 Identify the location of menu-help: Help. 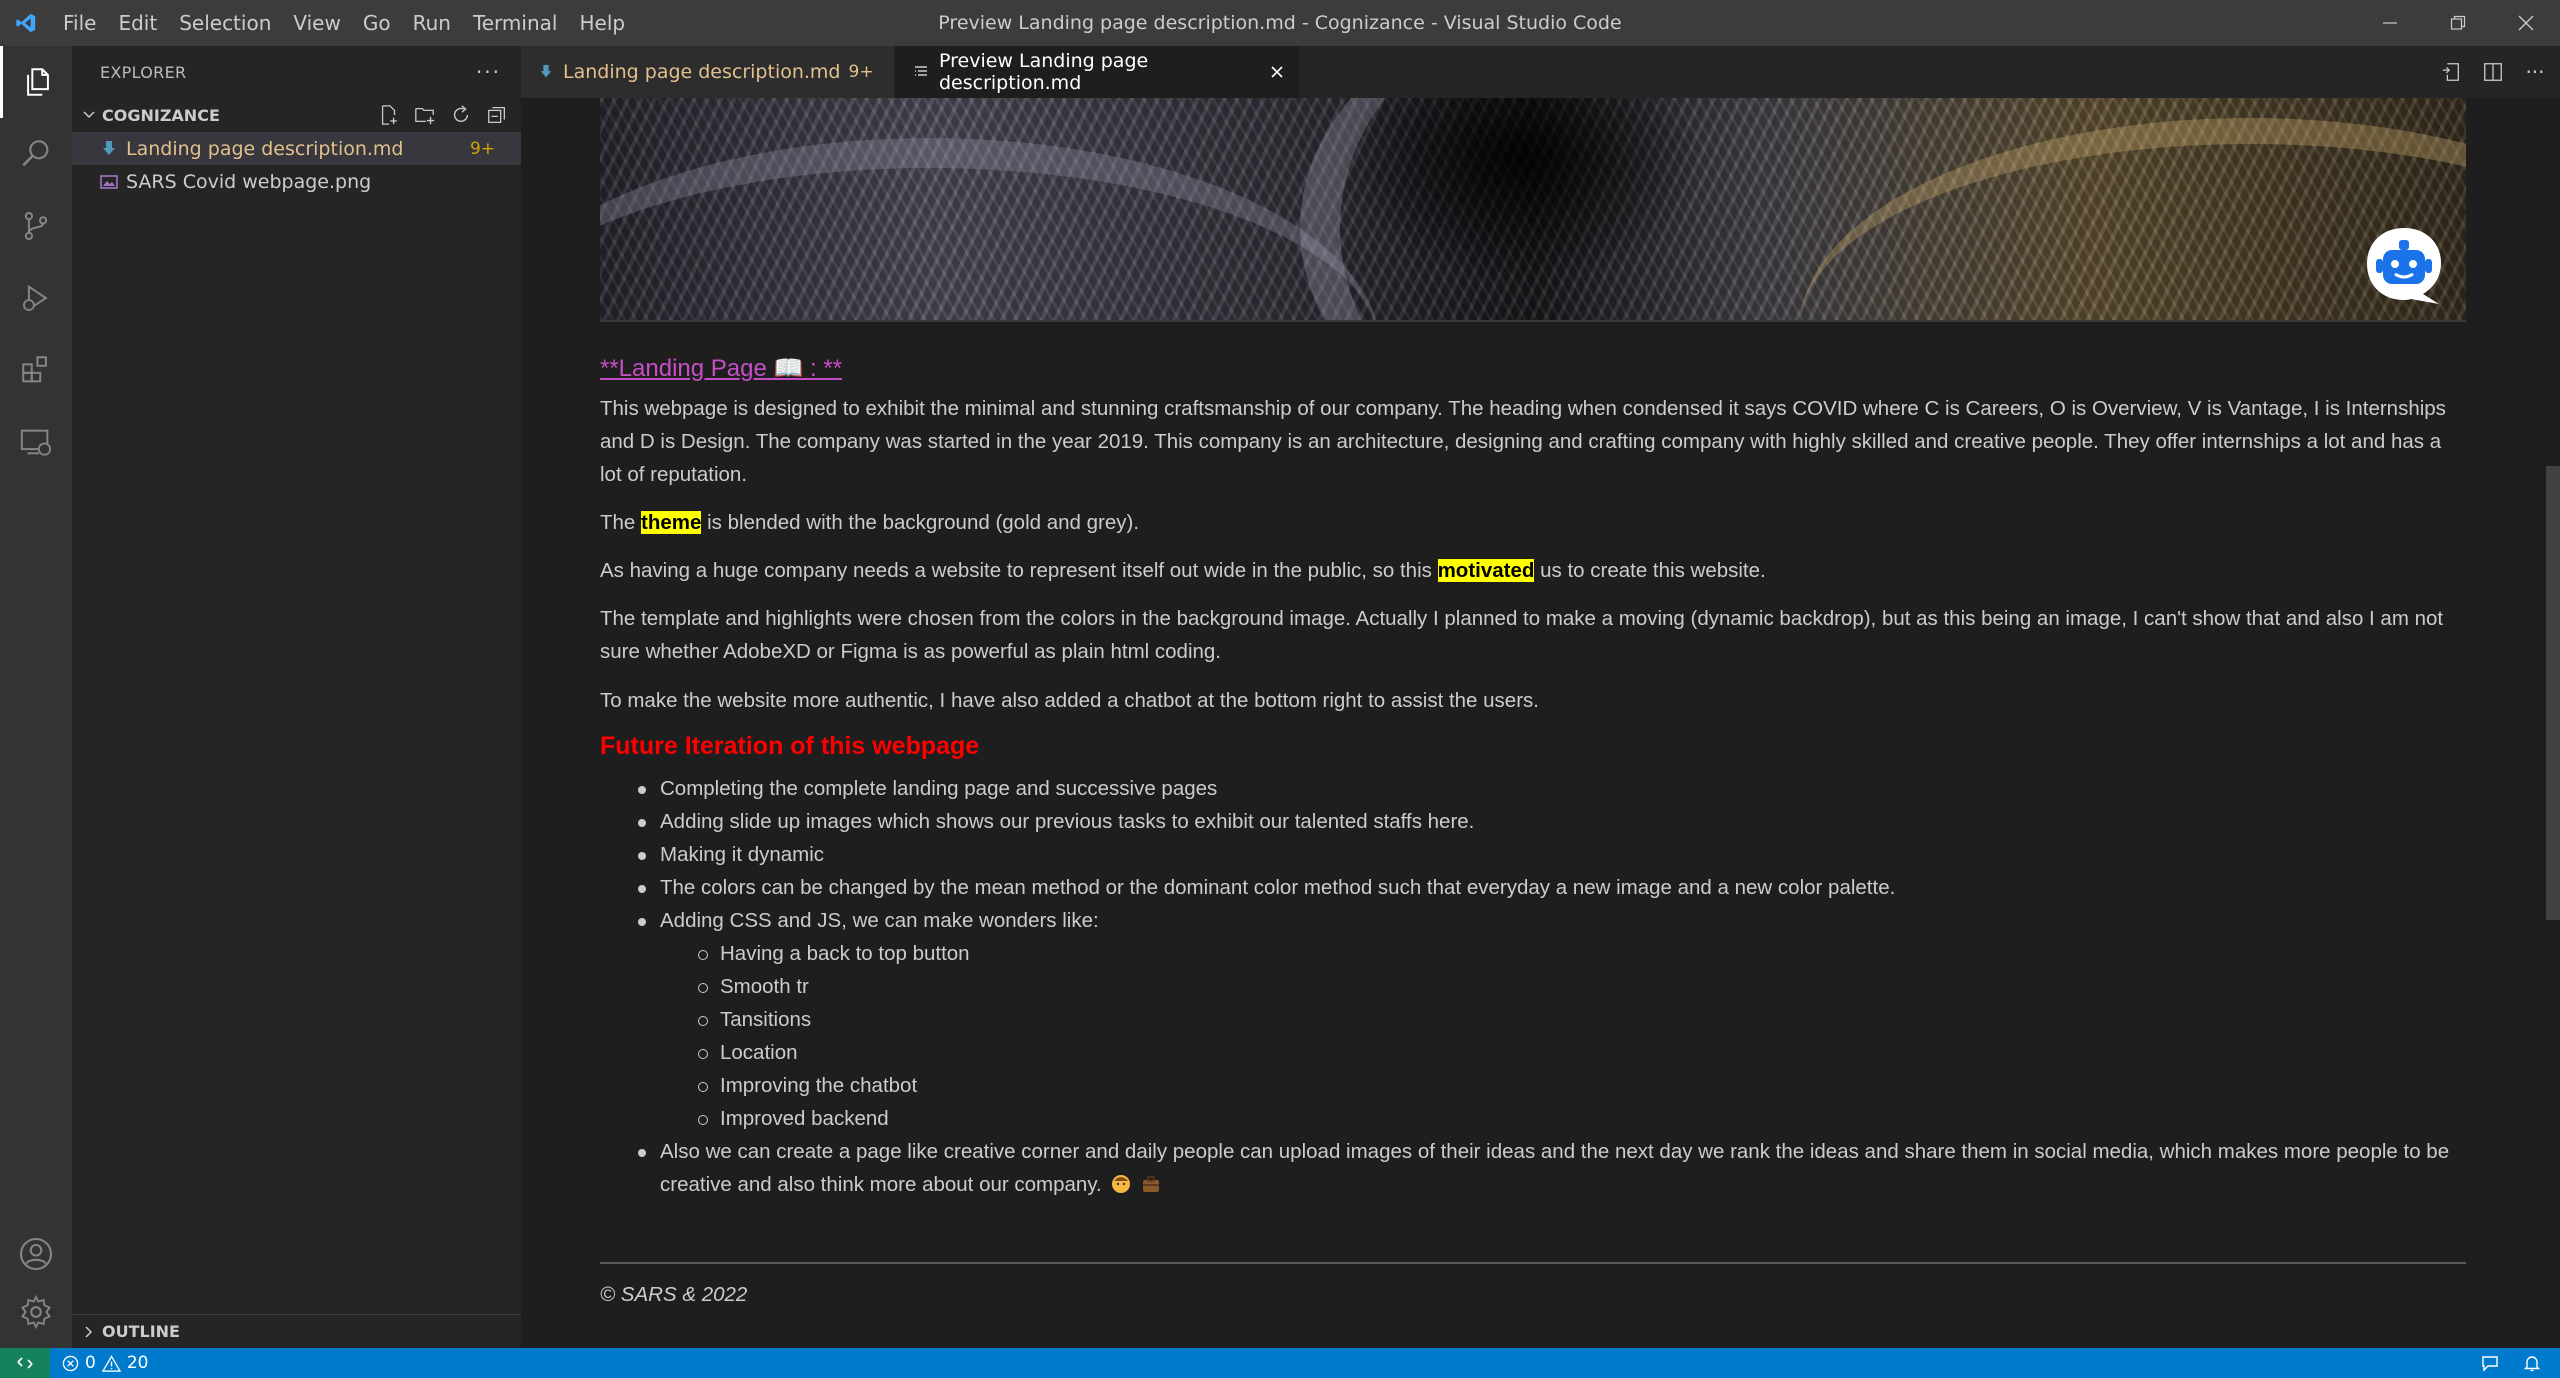
(602, 23).